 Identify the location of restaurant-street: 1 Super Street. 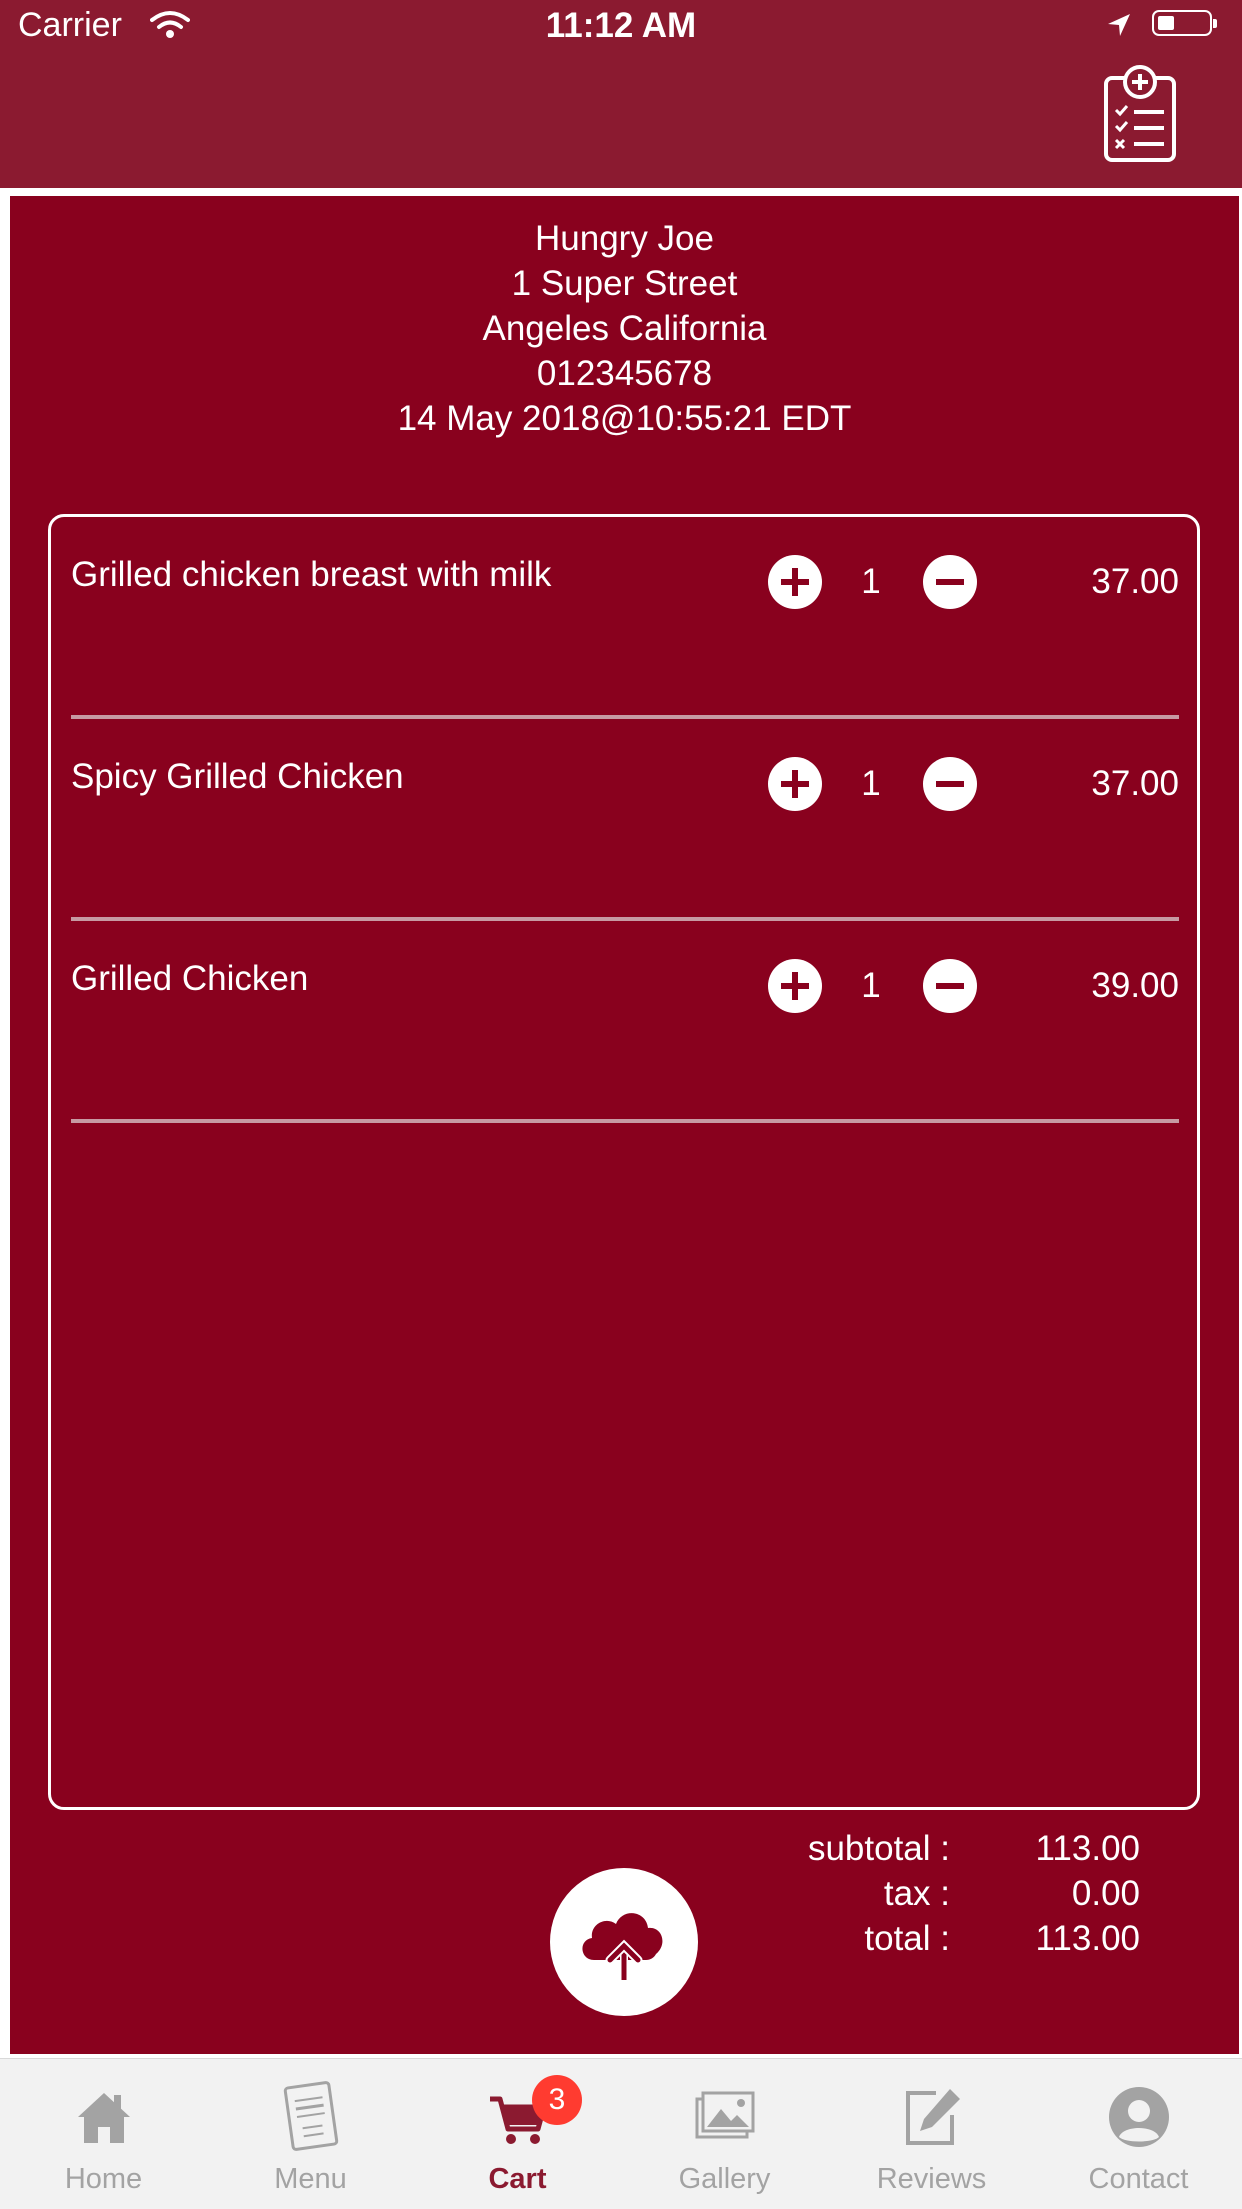
(624, 283).